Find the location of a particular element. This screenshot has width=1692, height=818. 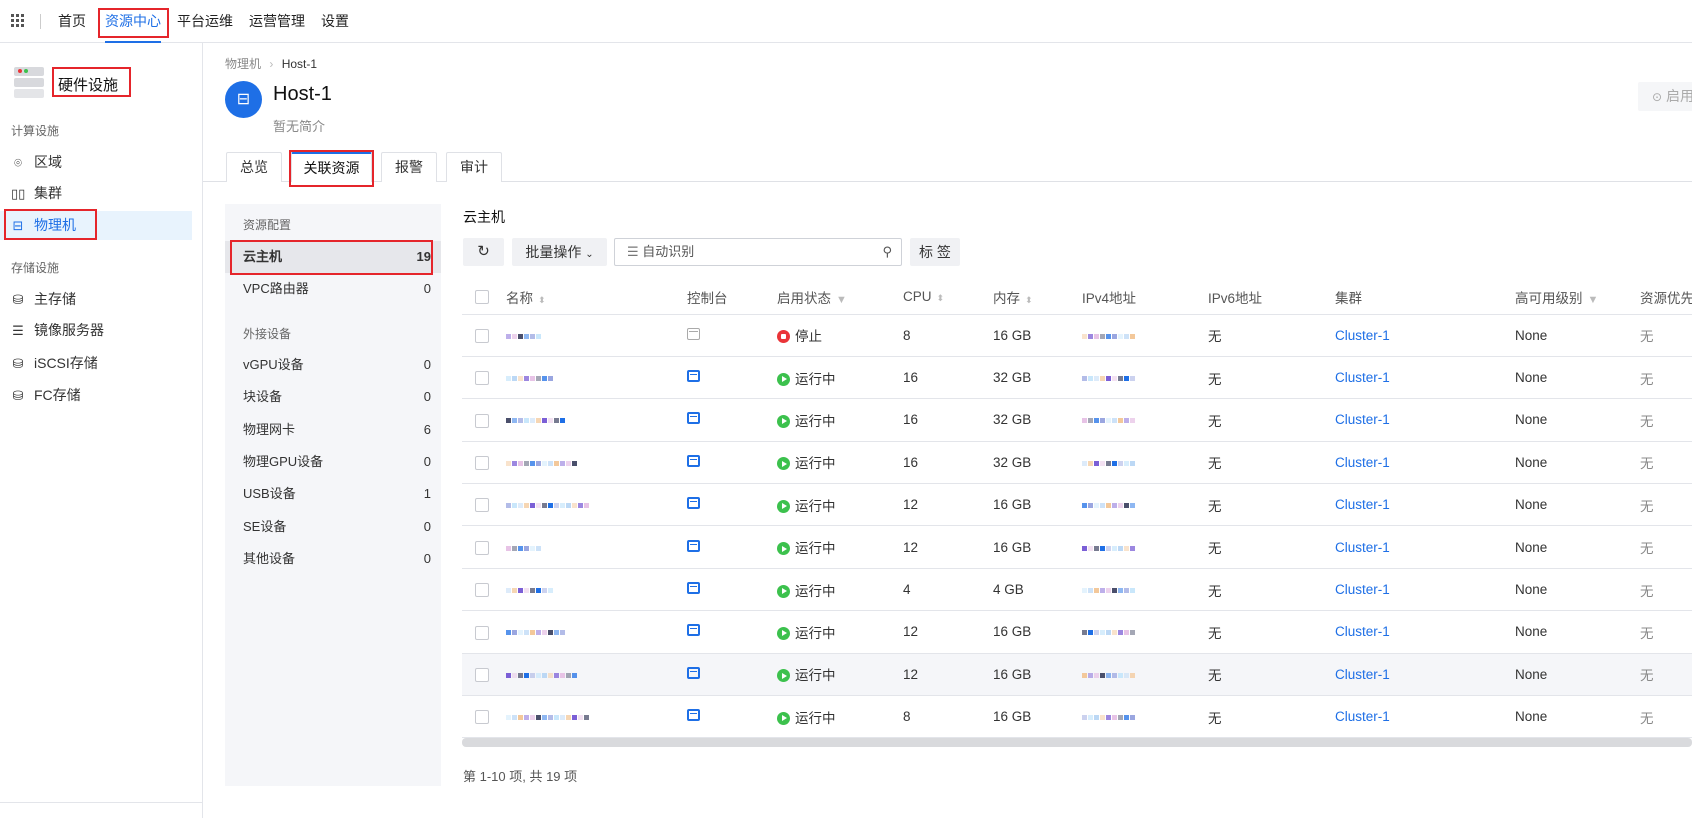

cpu-cell: 8 is located at coordinates (948, 717).